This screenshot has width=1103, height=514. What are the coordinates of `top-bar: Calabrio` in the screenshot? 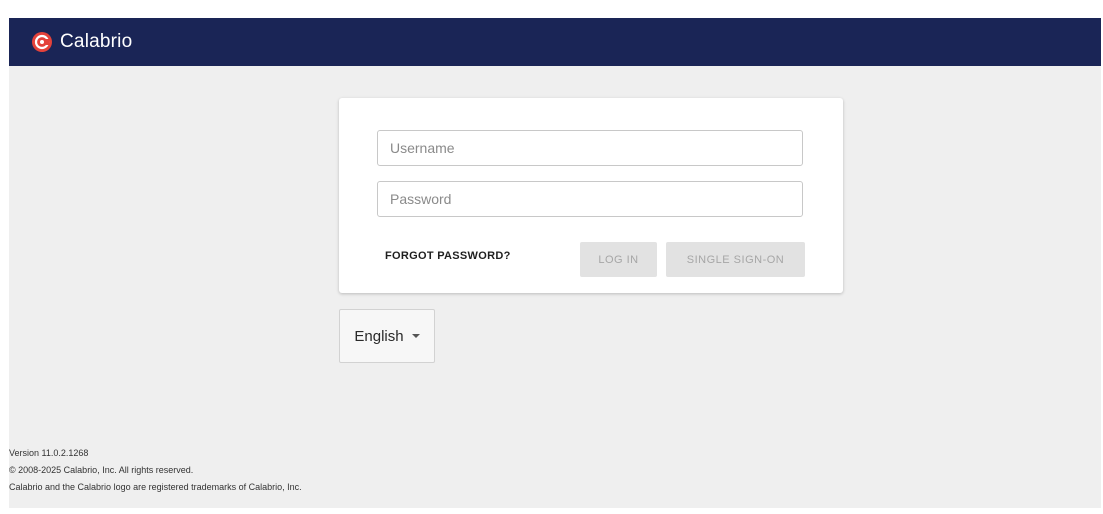 It's located at (555, 42).